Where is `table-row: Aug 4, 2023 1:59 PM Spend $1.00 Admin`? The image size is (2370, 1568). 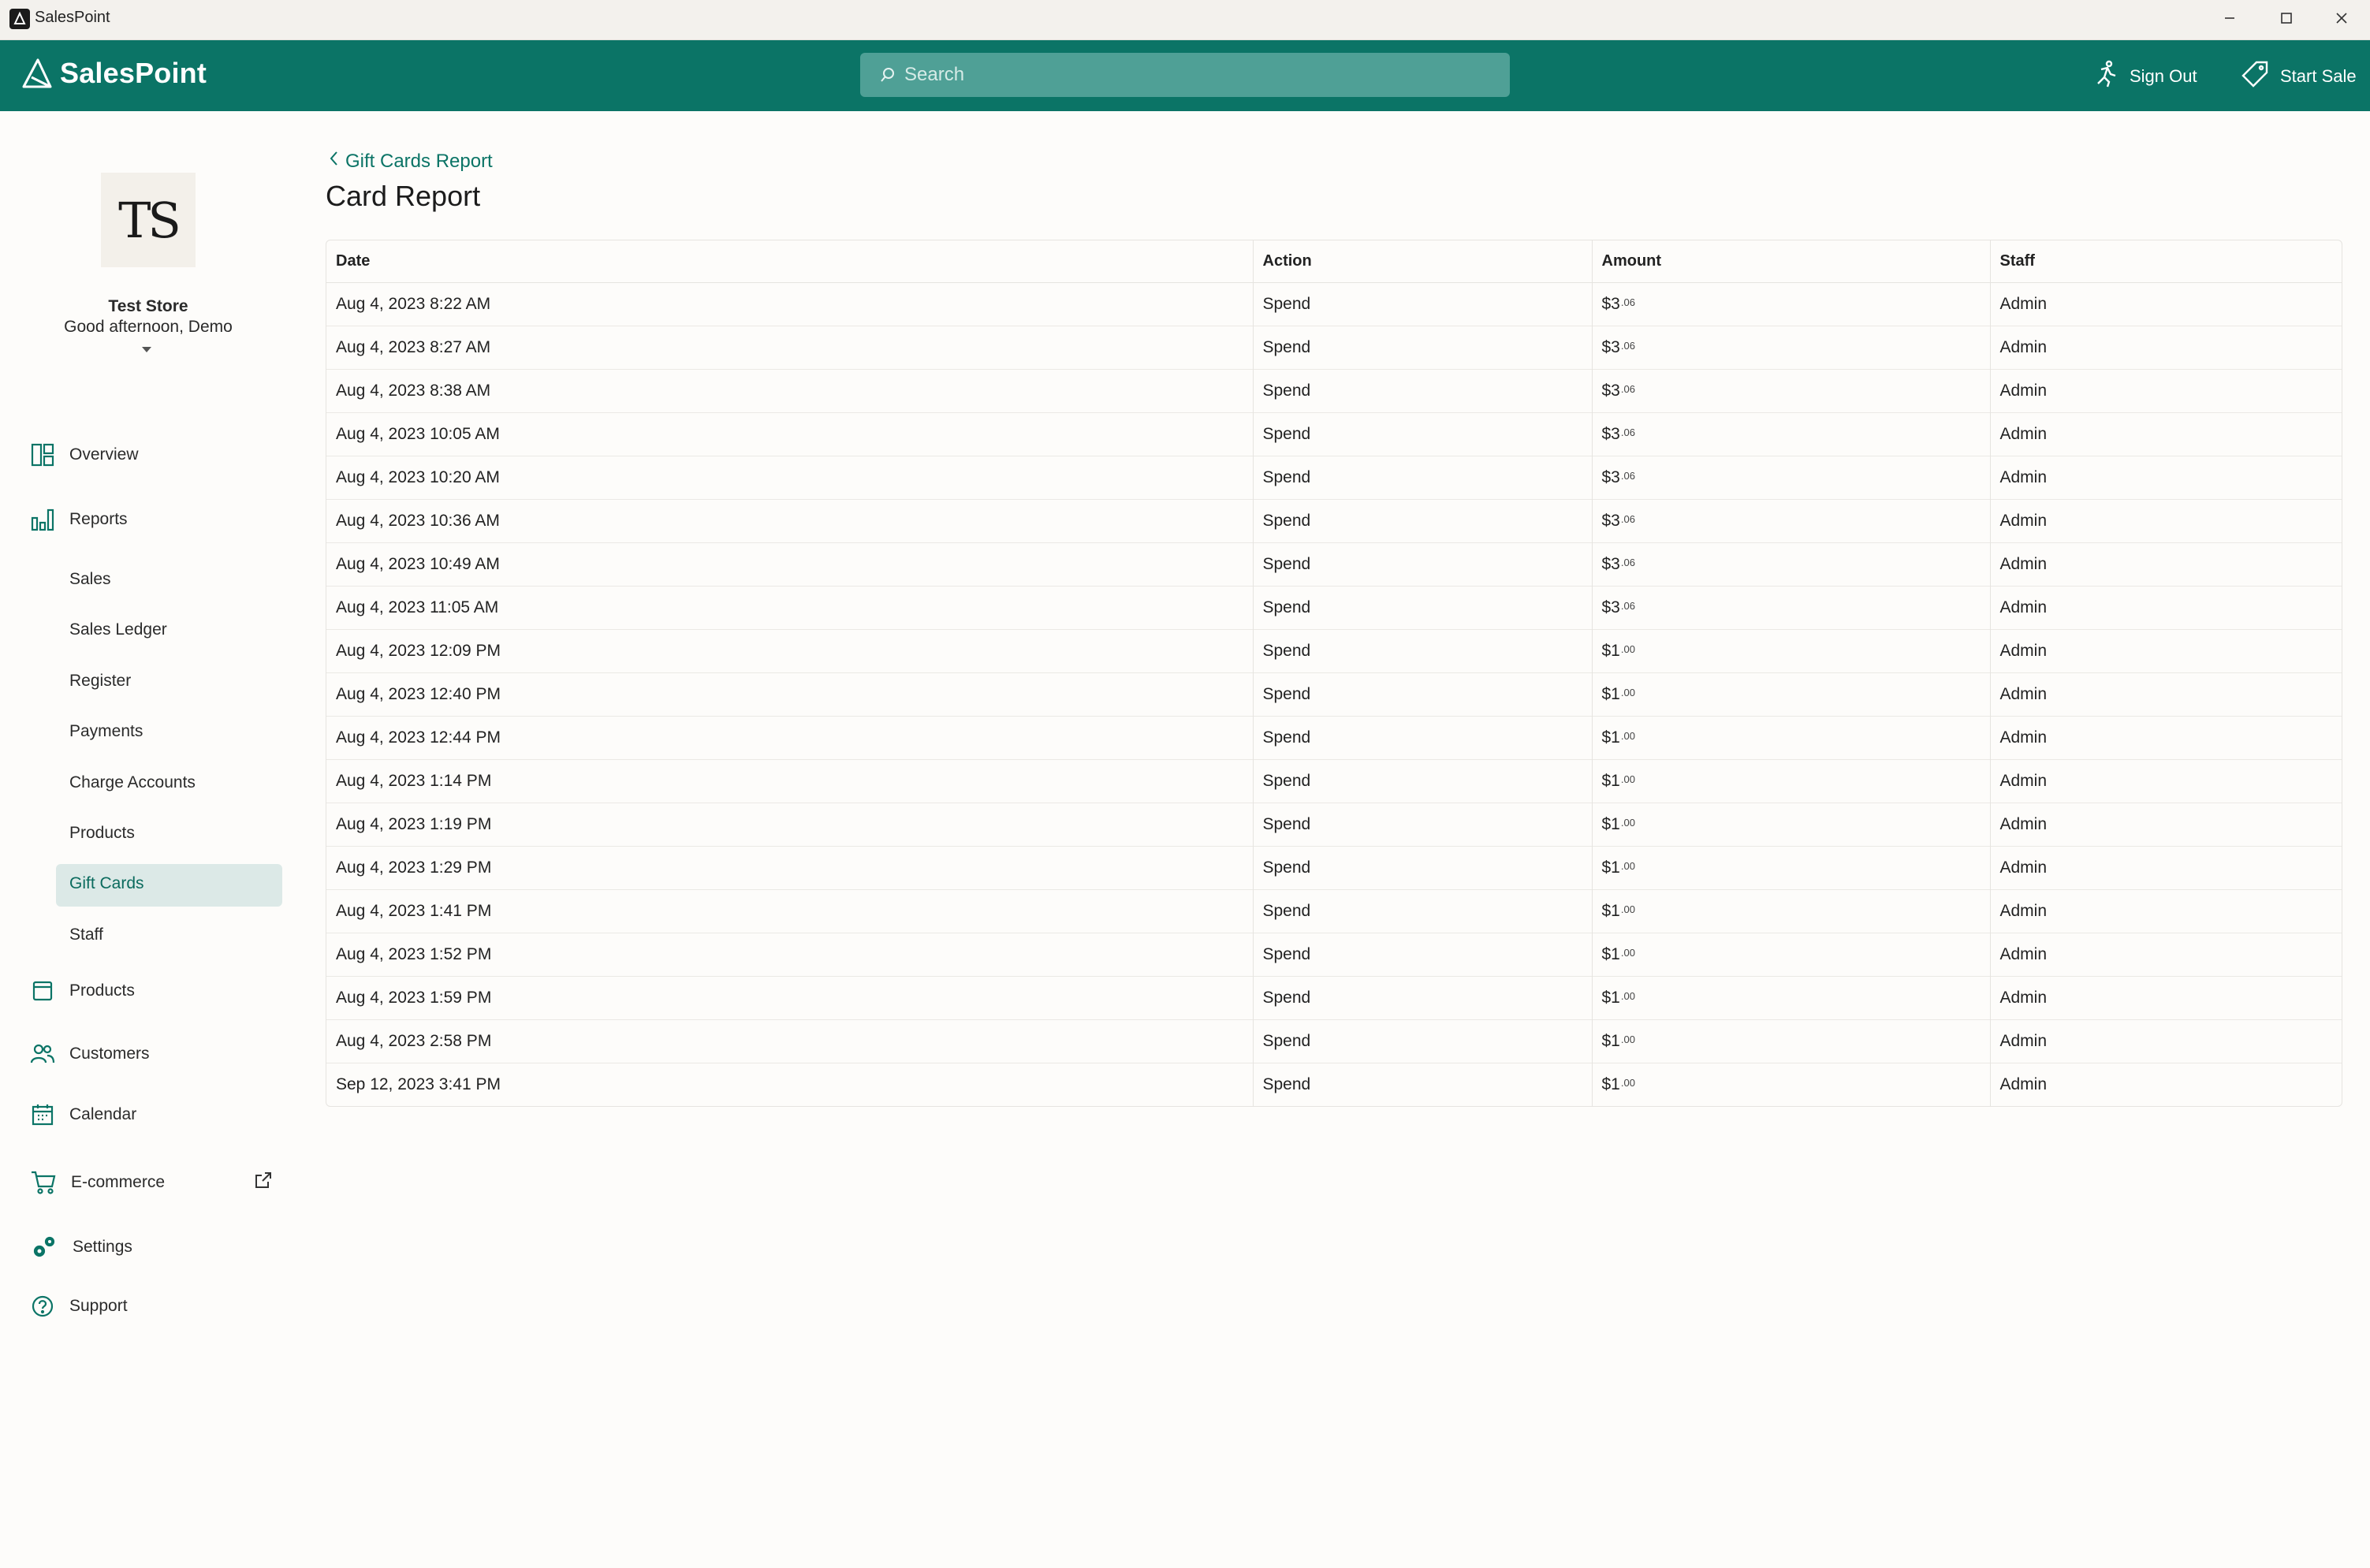
table-row: Aug 4, 2023 1:59 PM Spend $1.00 Admin is located at coordinates (1334, 998).